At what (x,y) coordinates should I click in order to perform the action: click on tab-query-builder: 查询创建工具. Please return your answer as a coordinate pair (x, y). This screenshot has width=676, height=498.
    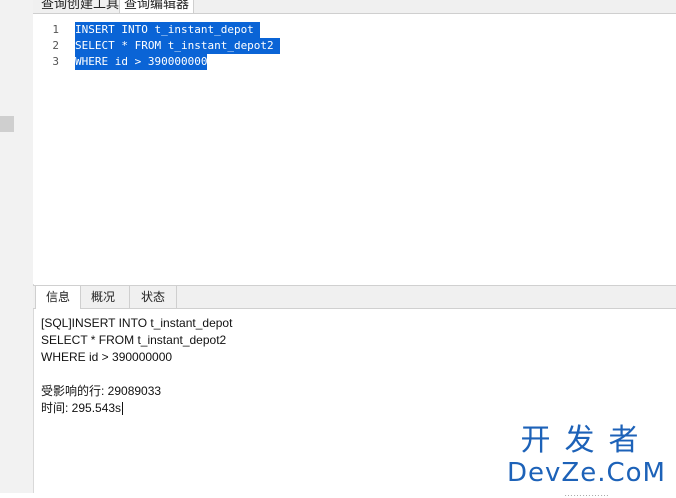
    Looking at the image, I should click on (80, 6).